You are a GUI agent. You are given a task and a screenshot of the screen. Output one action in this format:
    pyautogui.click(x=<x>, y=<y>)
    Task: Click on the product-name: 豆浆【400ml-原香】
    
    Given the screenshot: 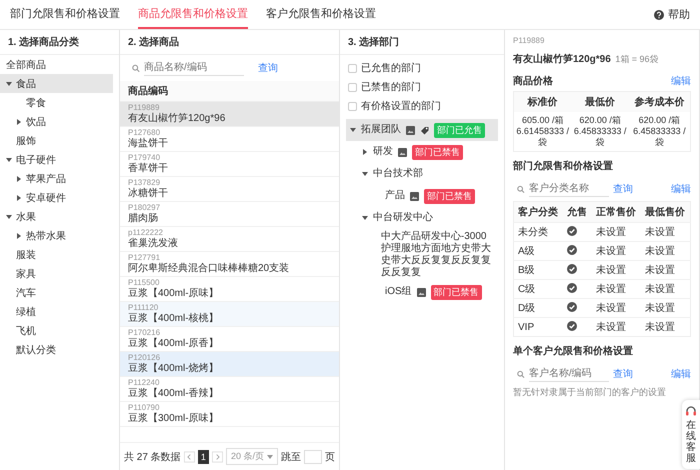 What is the action you would take?
    pyautogui.click(x=174, y=344)
    